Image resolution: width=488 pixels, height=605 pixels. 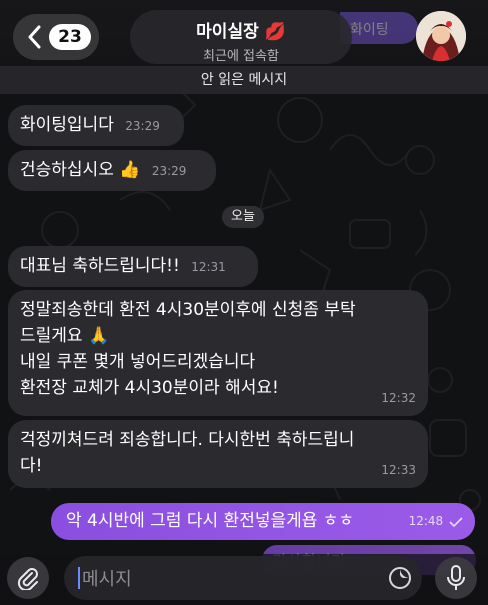 I want to click on message-time: 12:48, so click(x=426, y=521).